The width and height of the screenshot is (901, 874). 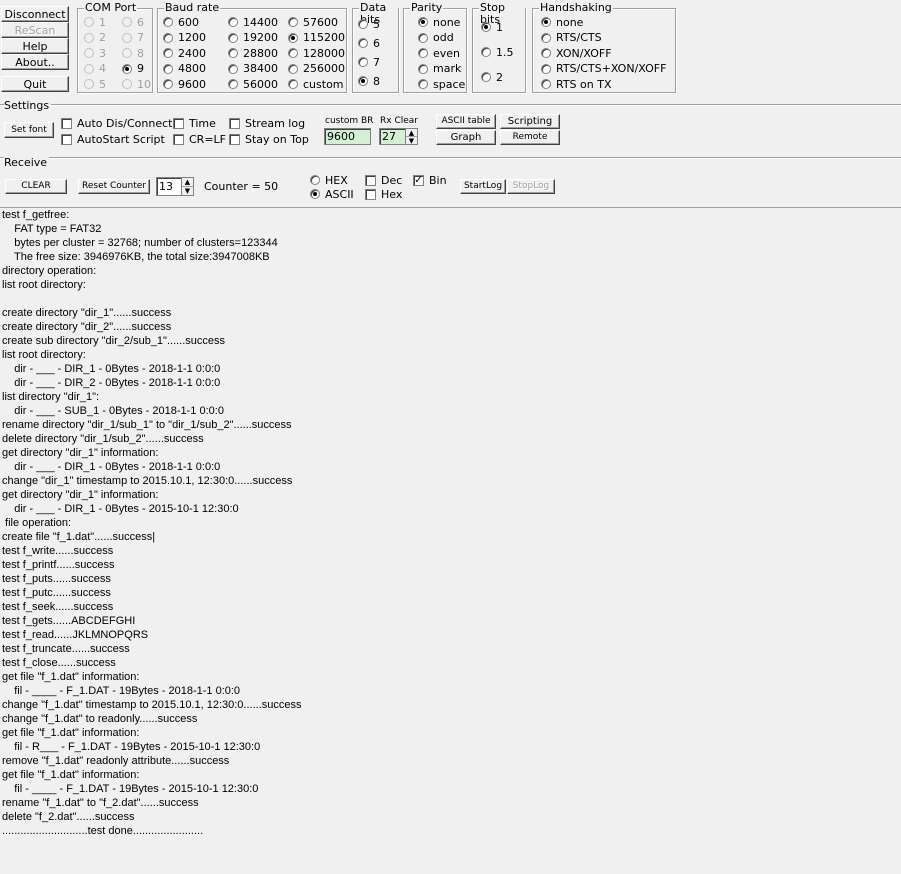 I want to click on com-port-radio-1: 1, so click(x=95, y=22).